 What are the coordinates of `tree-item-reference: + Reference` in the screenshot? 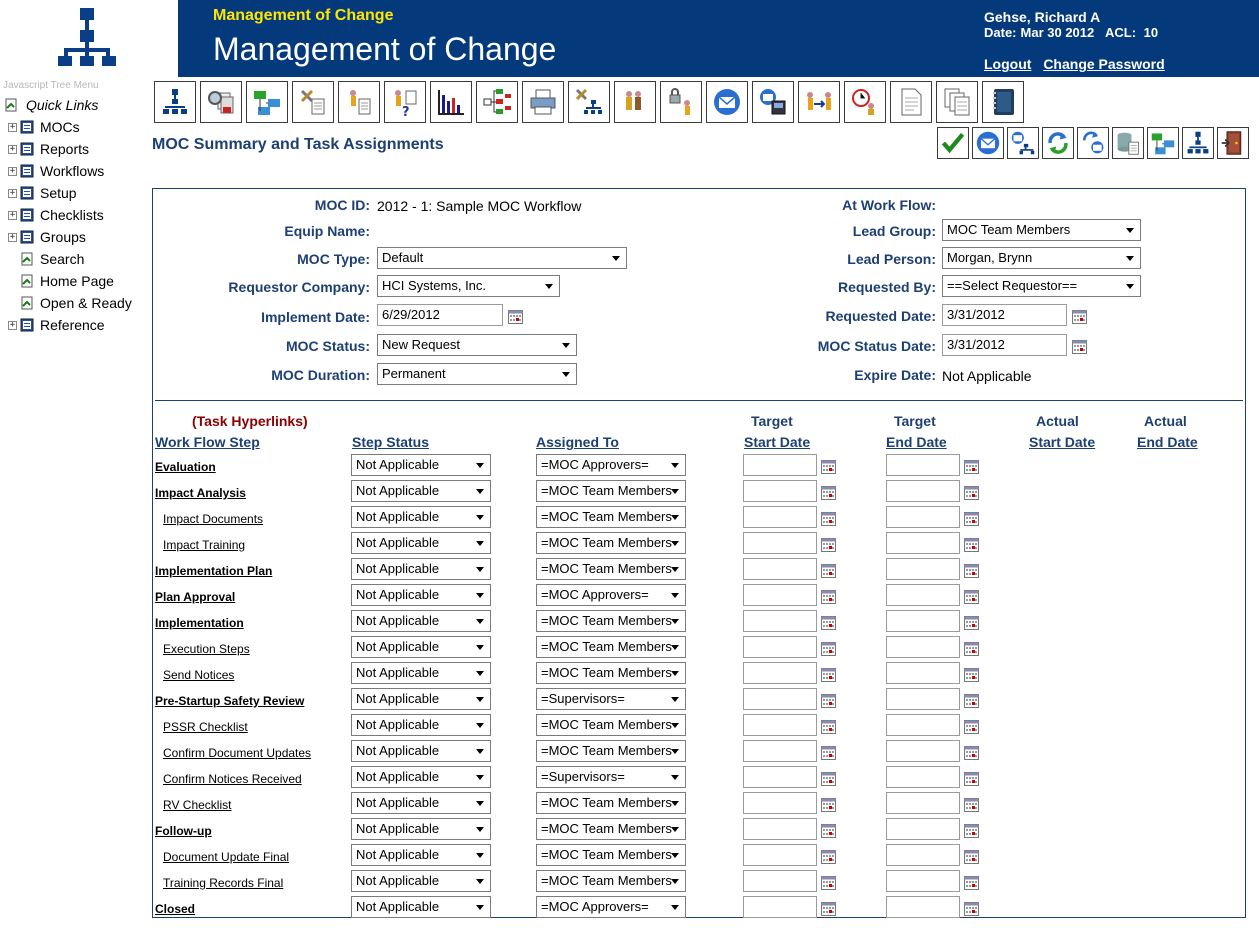 It's located at (75, 325).